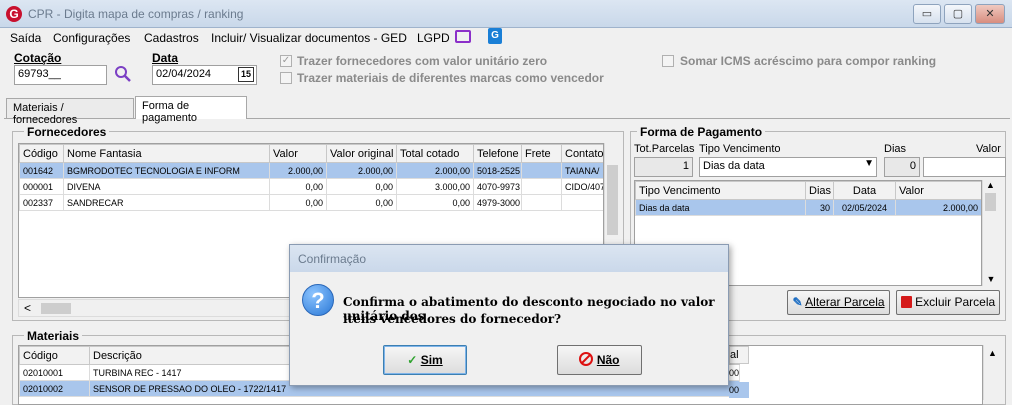 The width and height of the screenshot is (1012, 405). I want to click on nao-button: Não, so click(599, 360).